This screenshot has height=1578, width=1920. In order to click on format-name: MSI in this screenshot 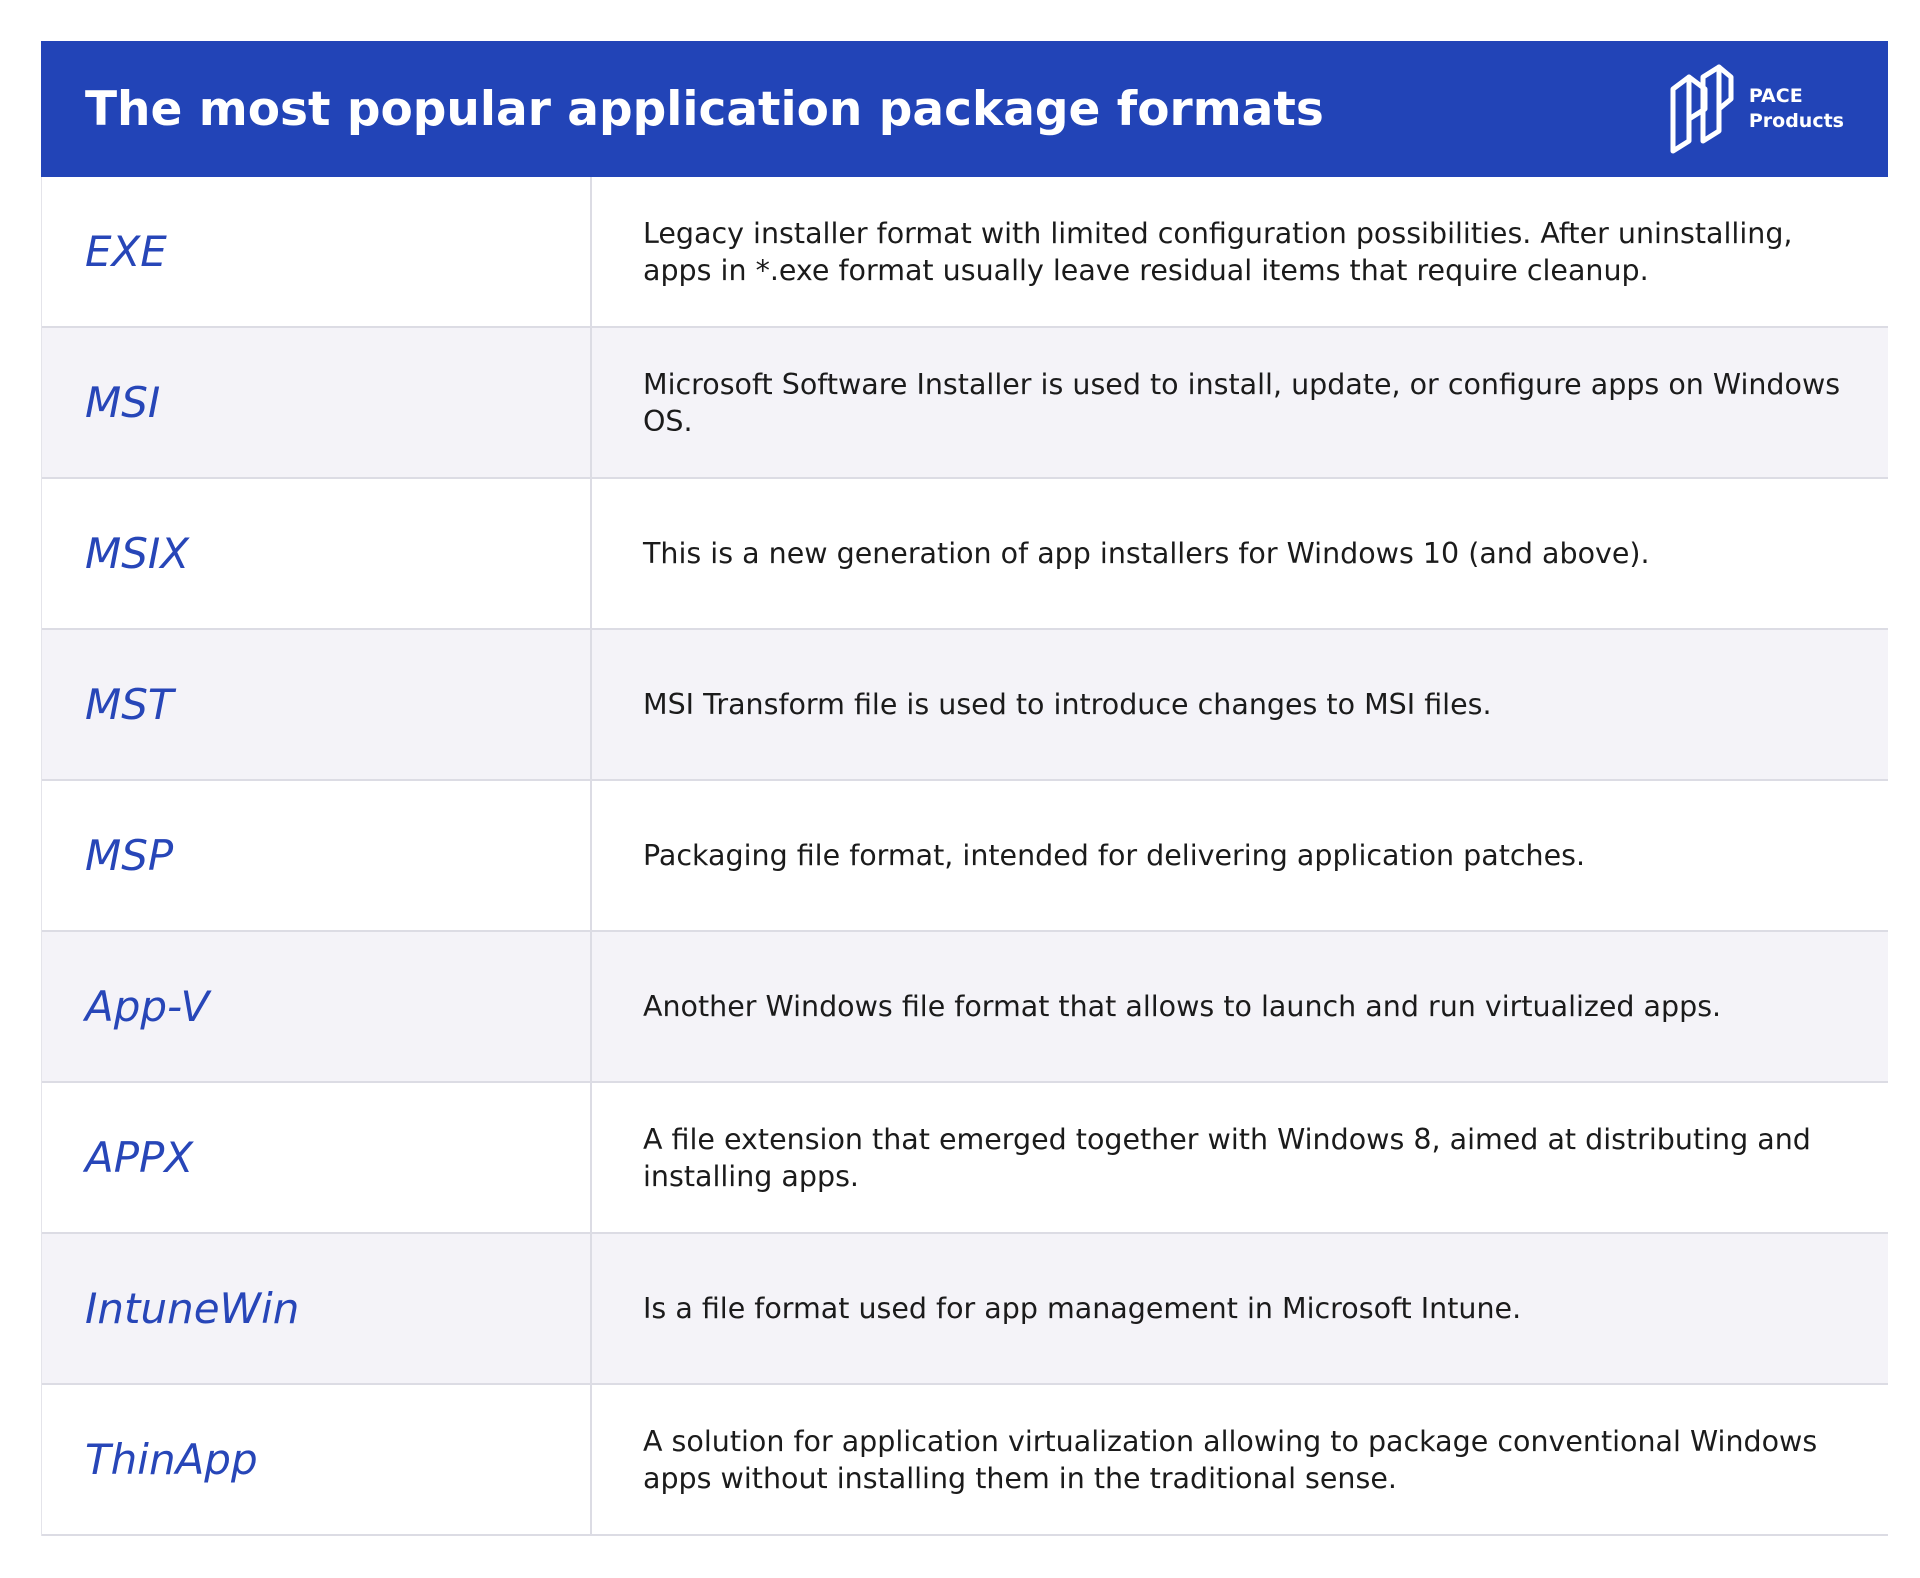, I will do `click(317, 402)`.